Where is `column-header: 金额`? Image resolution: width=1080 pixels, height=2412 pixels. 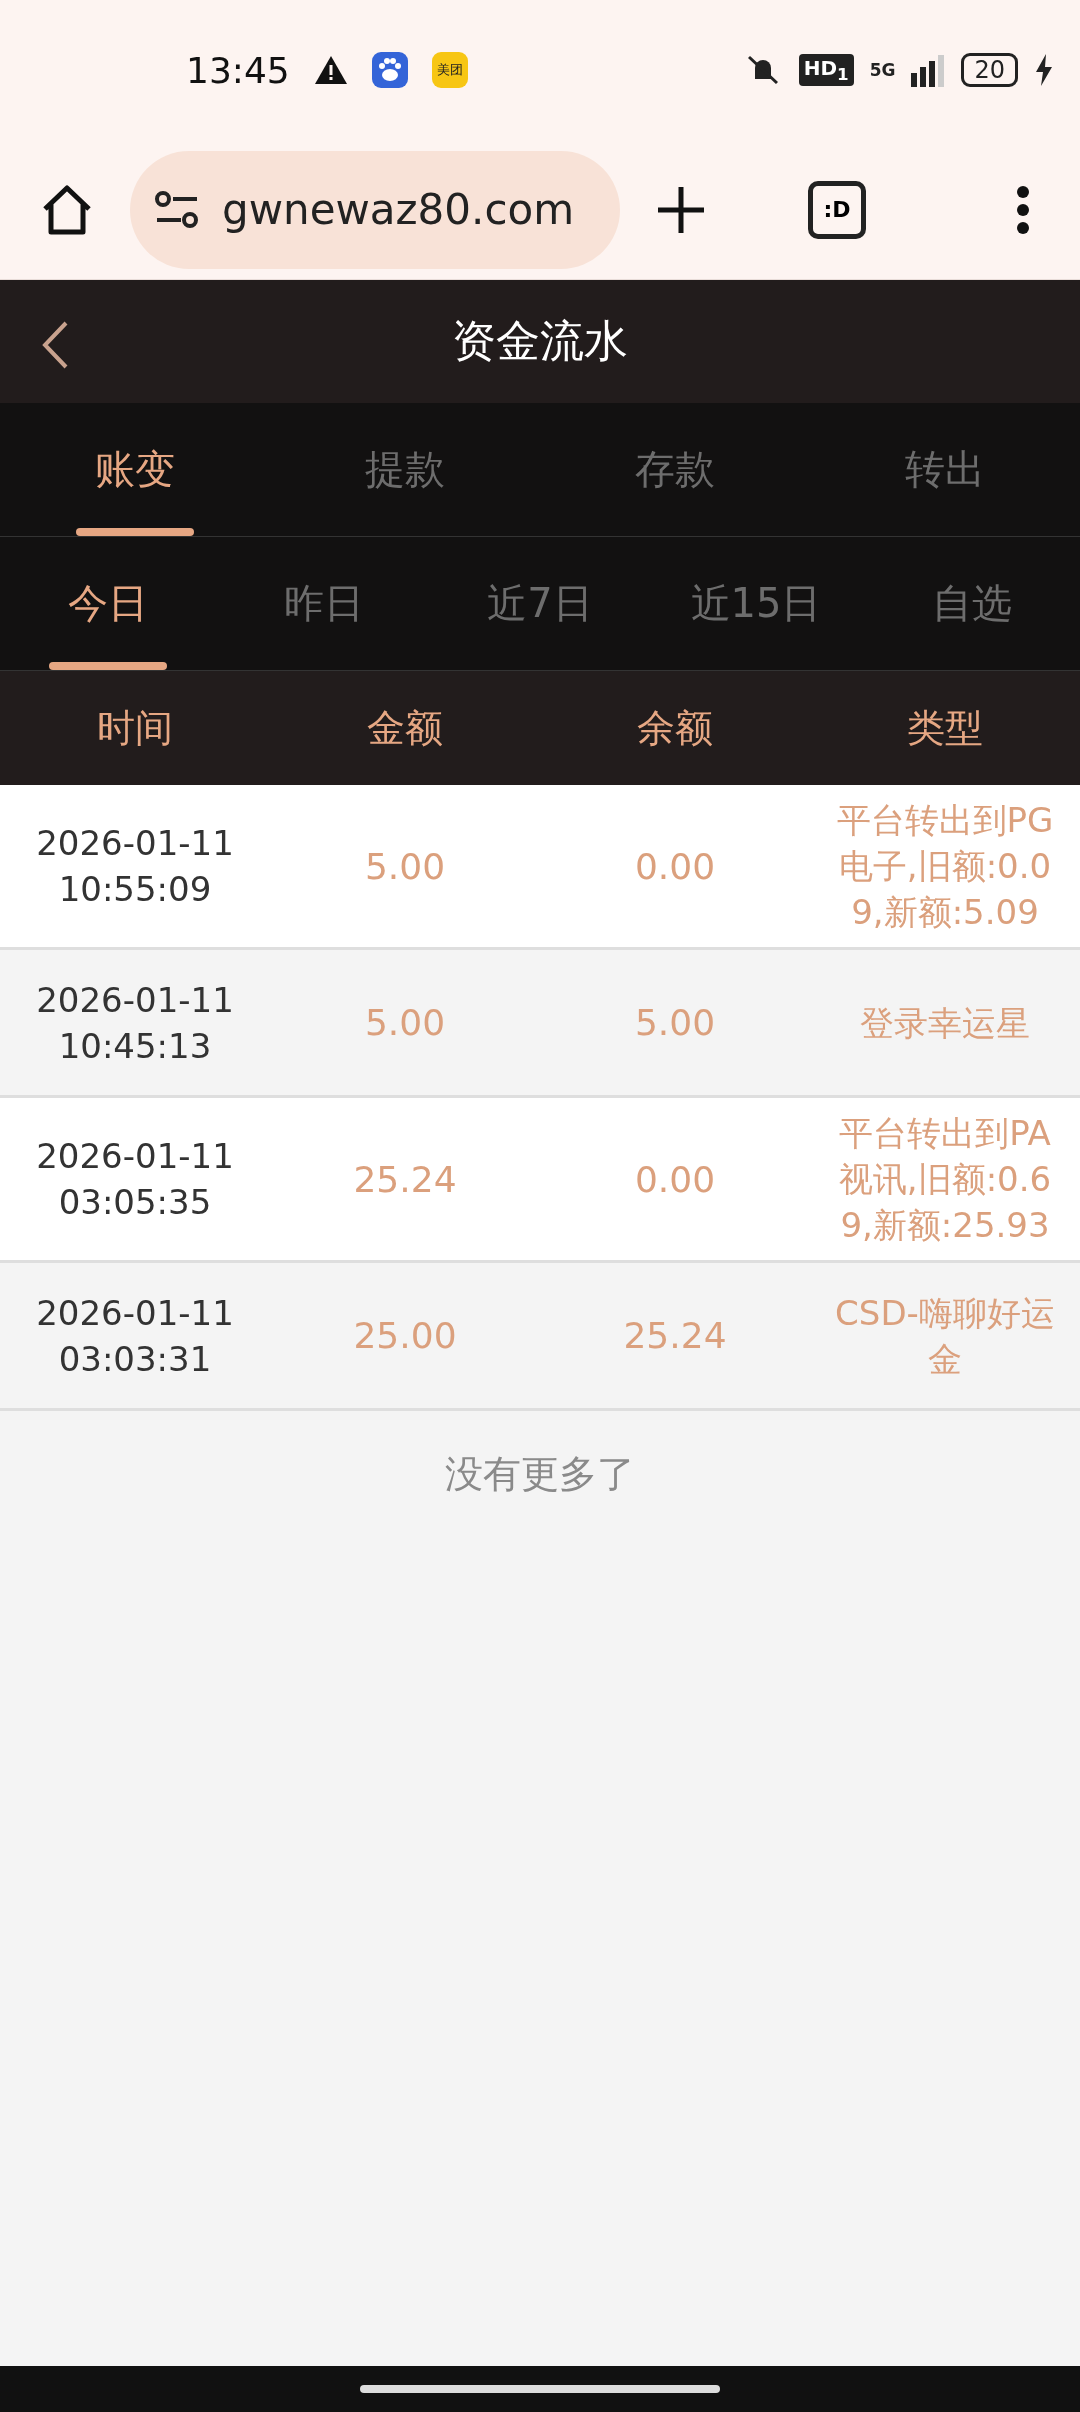
column-header: 金额 is located at coordinates (405, 728).